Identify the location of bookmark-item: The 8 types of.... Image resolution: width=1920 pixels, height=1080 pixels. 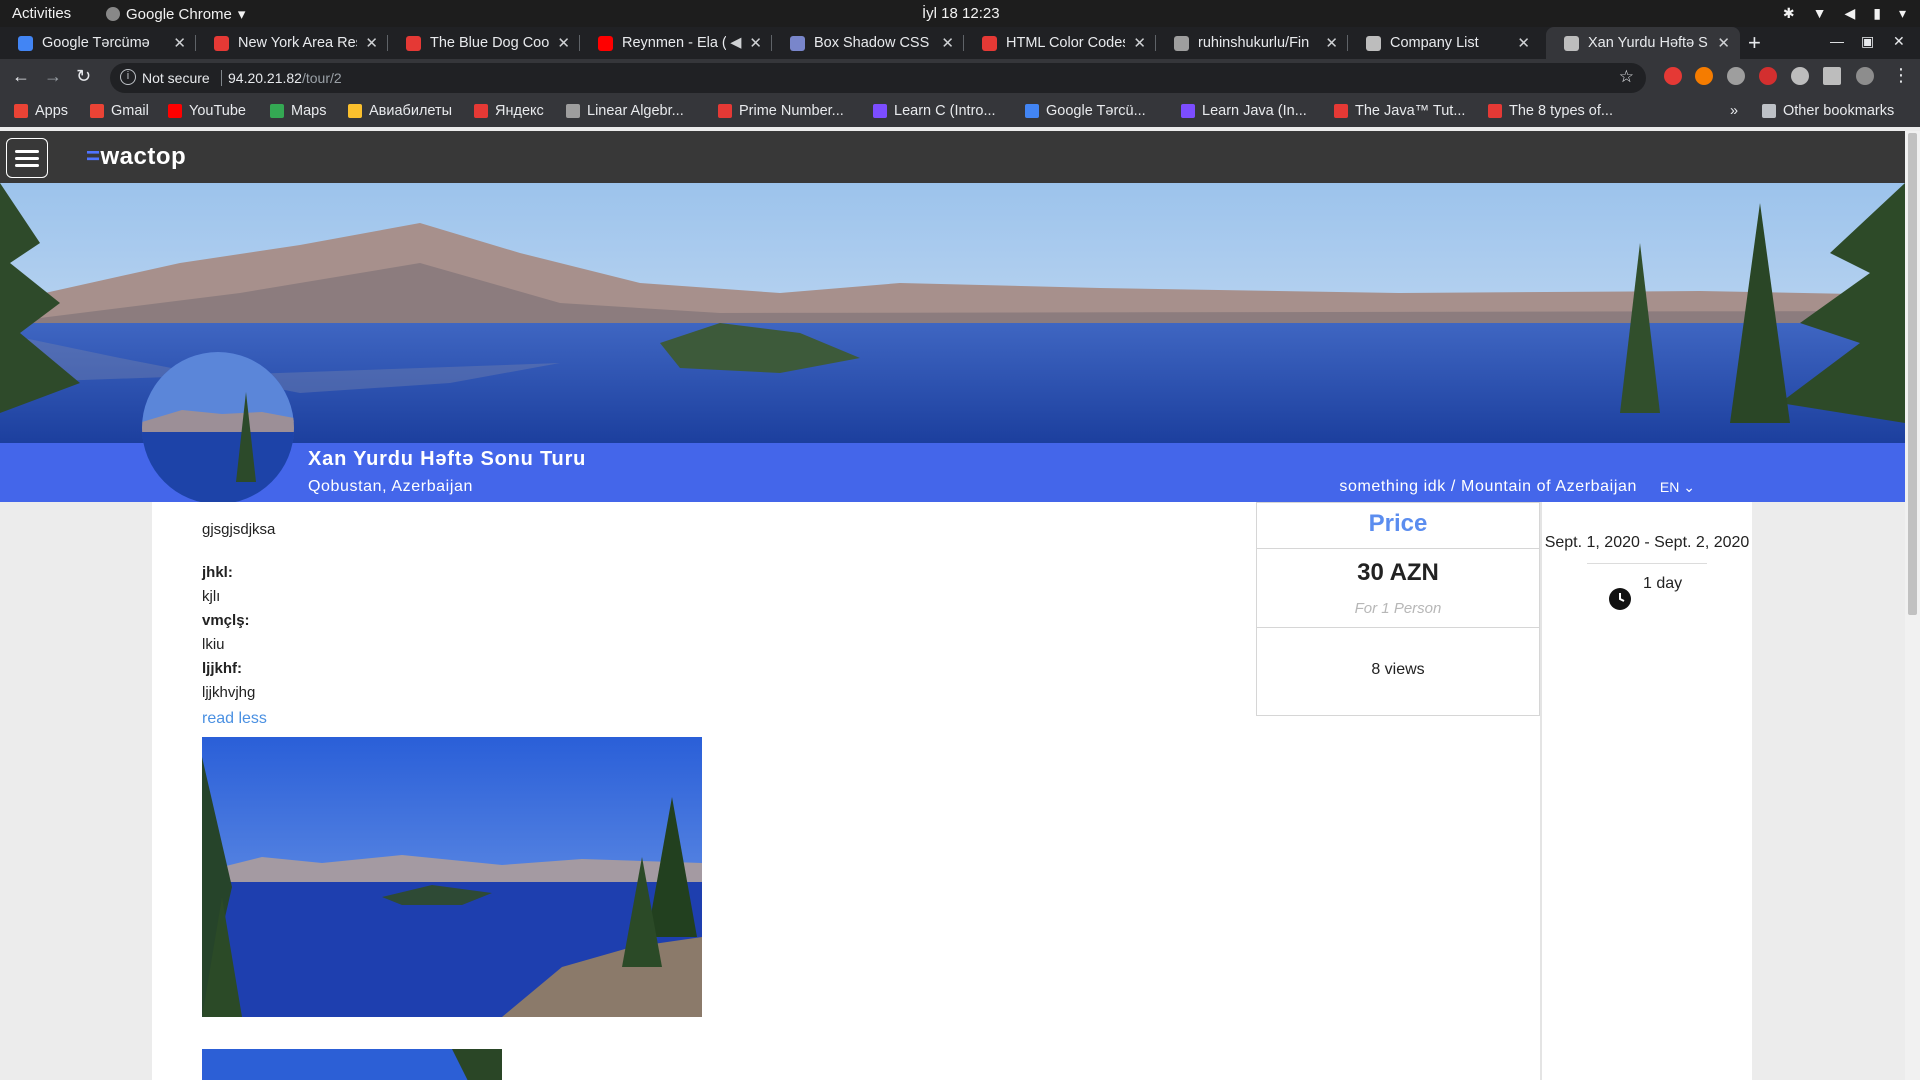
(1550, 111).